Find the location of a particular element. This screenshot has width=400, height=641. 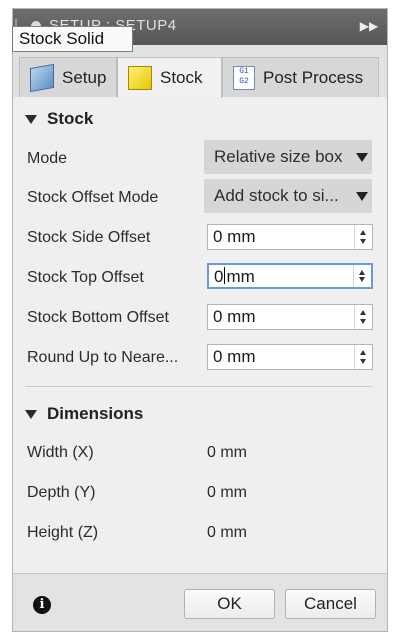

bottom-offset-stepper is located at coordinates (363, 317).